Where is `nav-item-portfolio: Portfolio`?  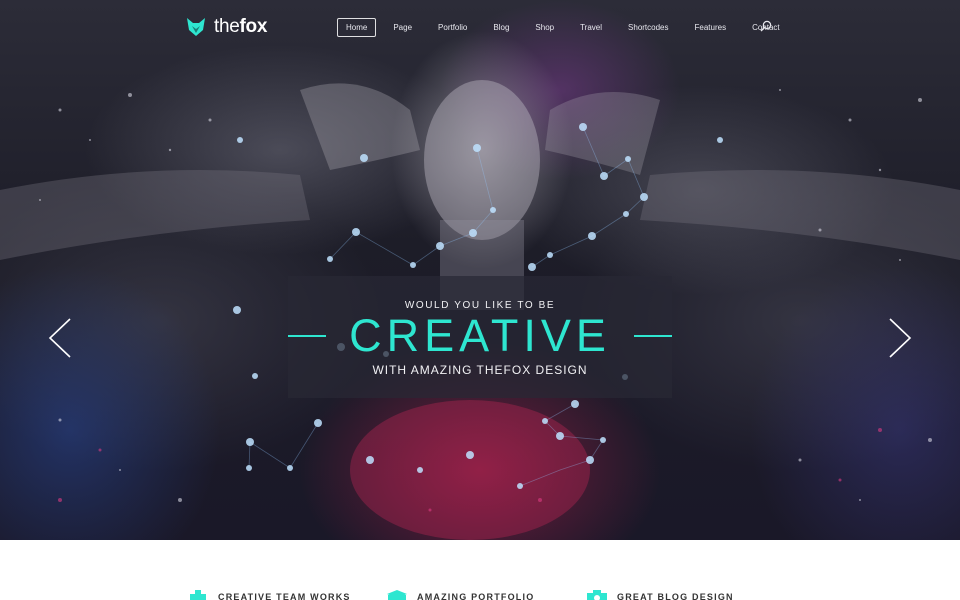 nav-item-portfolio: Portfolio is located at coordinates (452, 27).